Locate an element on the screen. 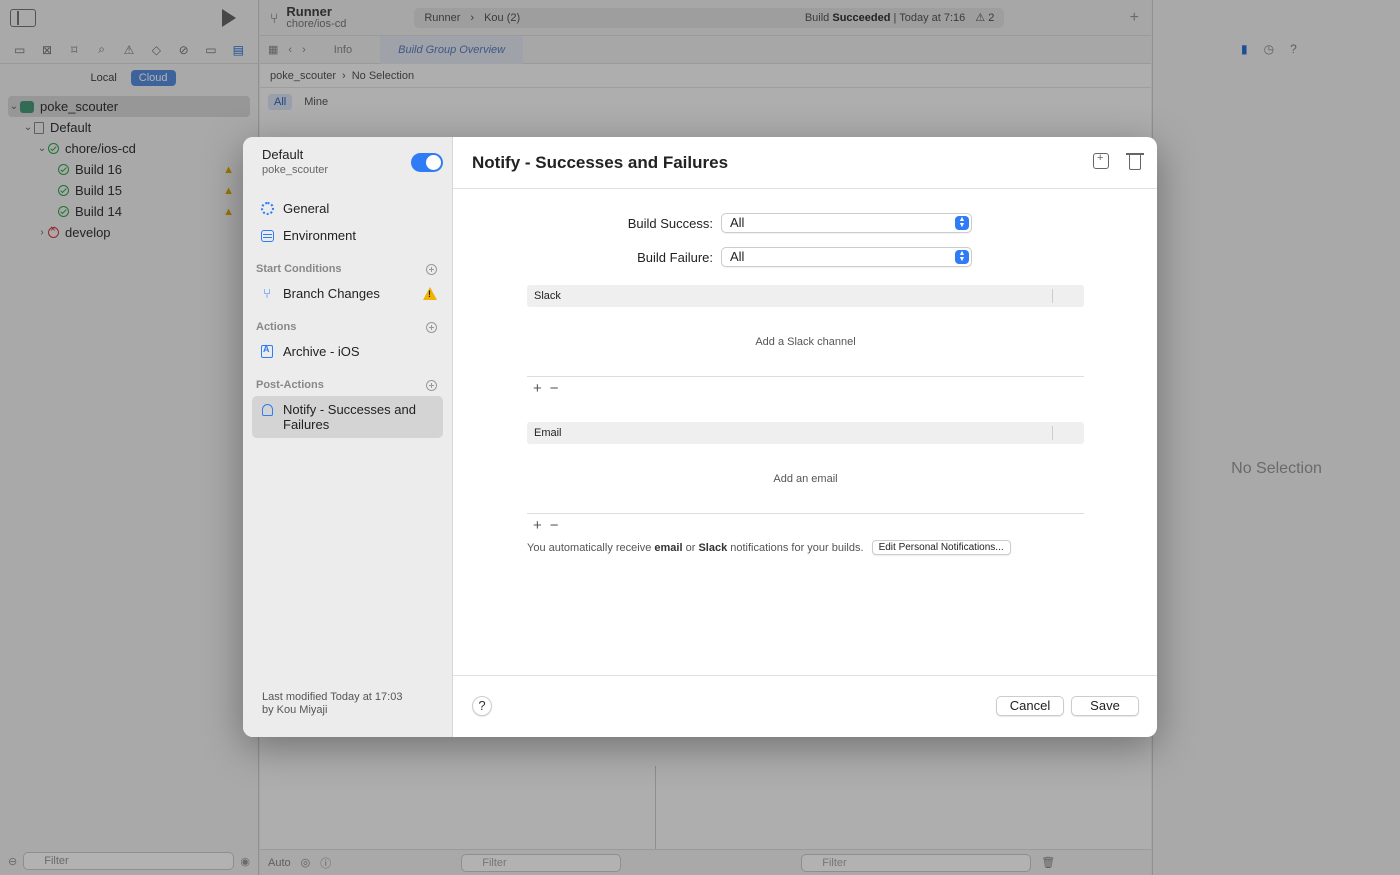 The width and height of the screenshot is (1400, 875). section-post-actions: Post-Actions is located at coordinates (347, 385).